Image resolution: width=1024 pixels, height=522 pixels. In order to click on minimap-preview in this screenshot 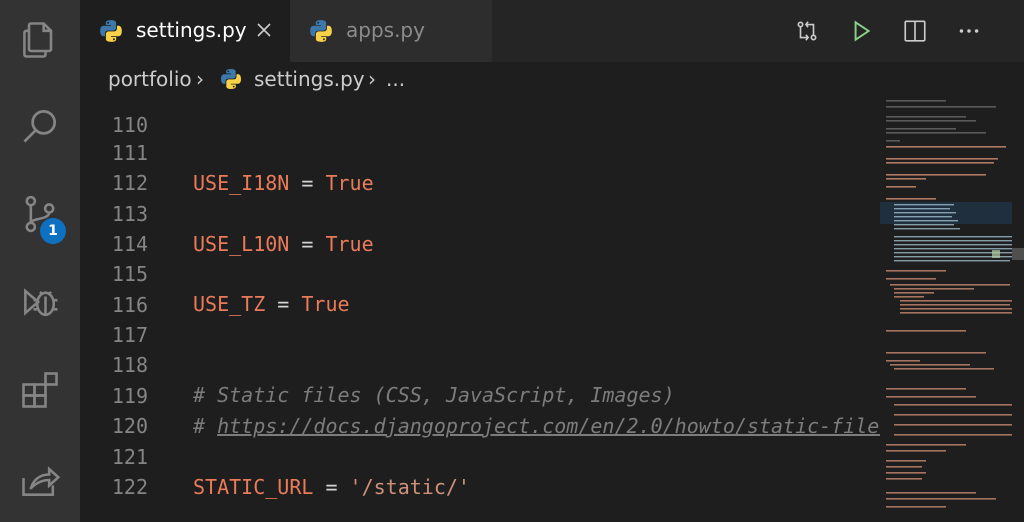, I will do `click(952, 310)`.